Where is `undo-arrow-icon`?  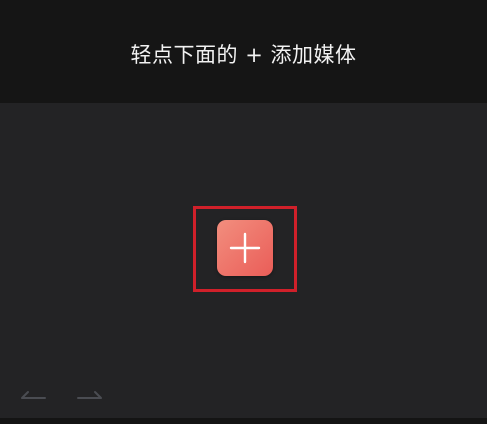 undo-arrow-icon is located at coordinates (33, 395).